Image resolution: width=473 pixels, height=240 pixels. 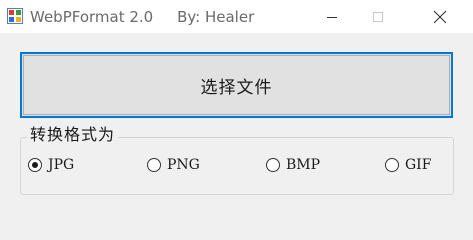 I want to click on select-file-label: 选择文件, so click(x=236, y=87).